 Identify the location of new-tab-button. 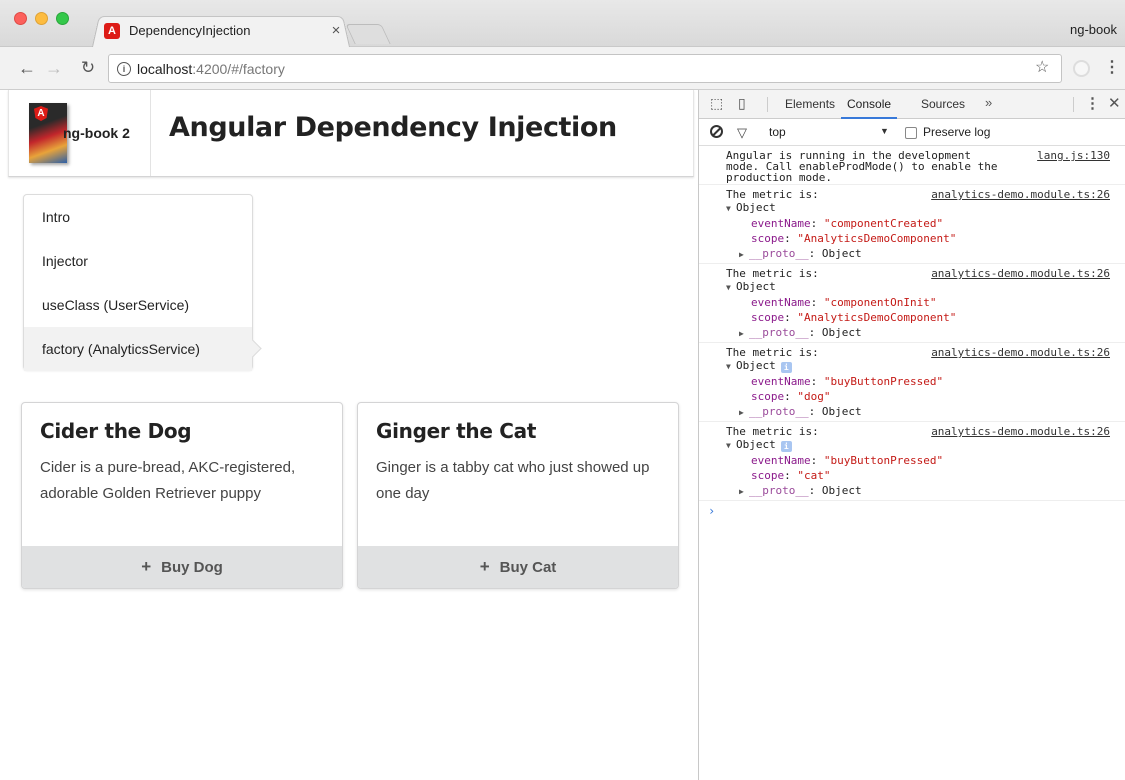
(368, 34).